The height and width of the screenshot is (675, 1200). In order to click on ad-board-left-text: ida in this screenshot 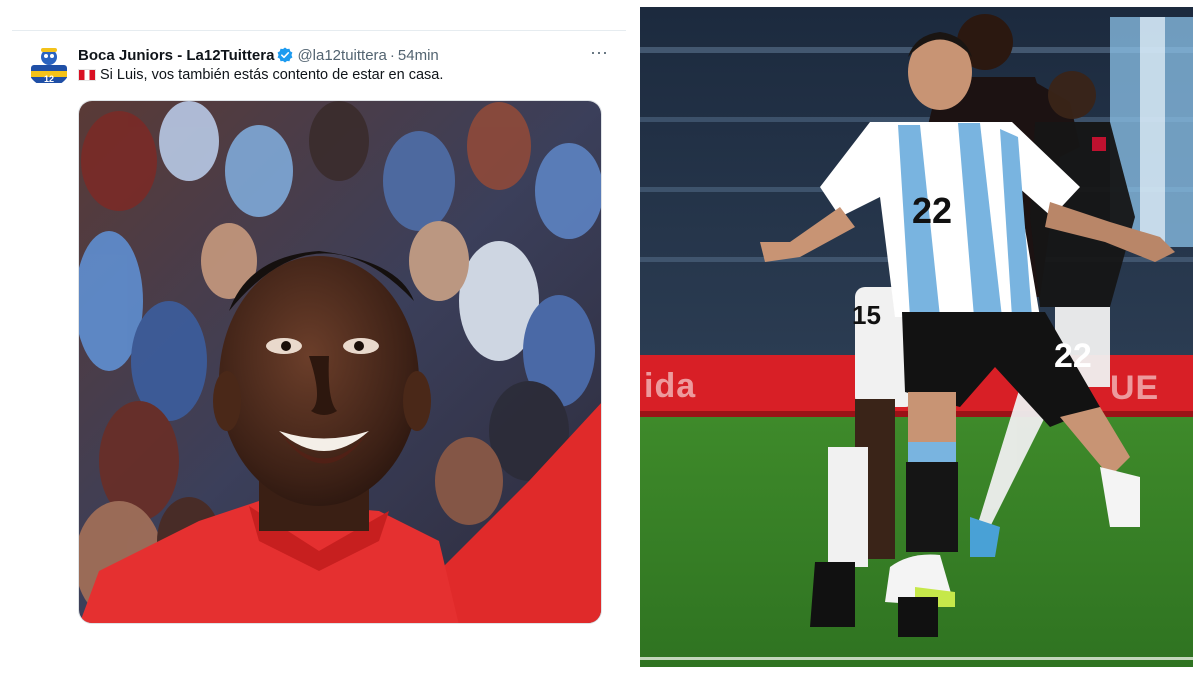, I will do `click(670, 386)`.